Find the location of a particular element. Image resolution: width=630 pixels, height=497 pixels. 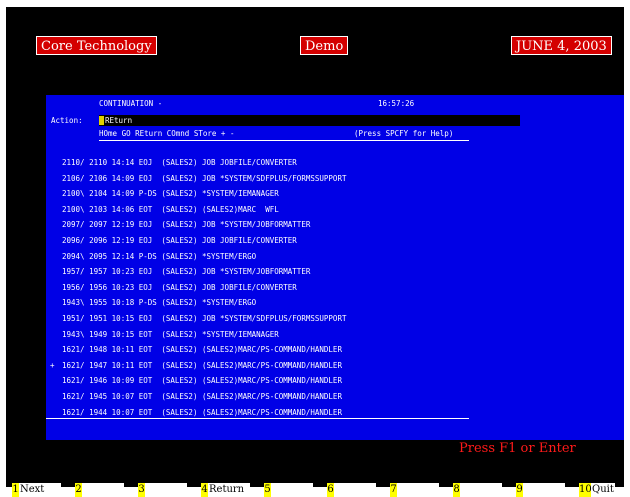

fkey-4: 4Return is located at coordinates (225, 490).